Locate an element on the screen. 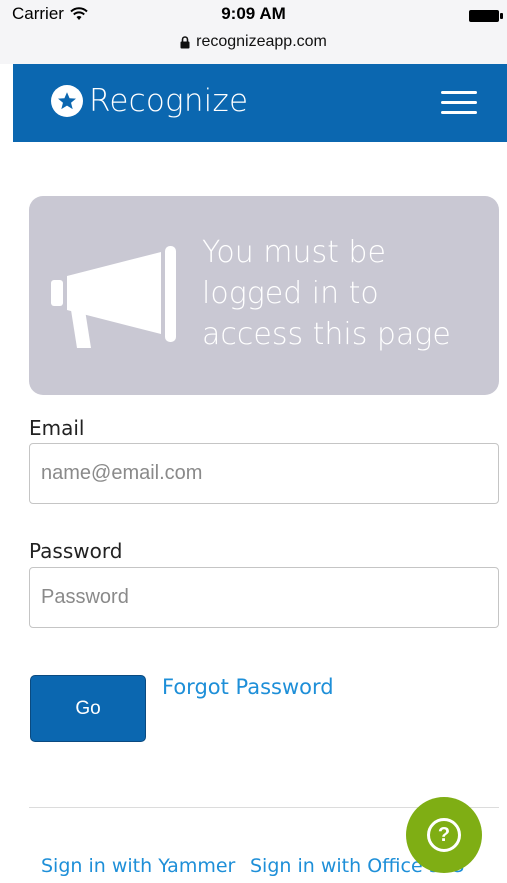  megaphone-icon is located at coordinates (113, 297).